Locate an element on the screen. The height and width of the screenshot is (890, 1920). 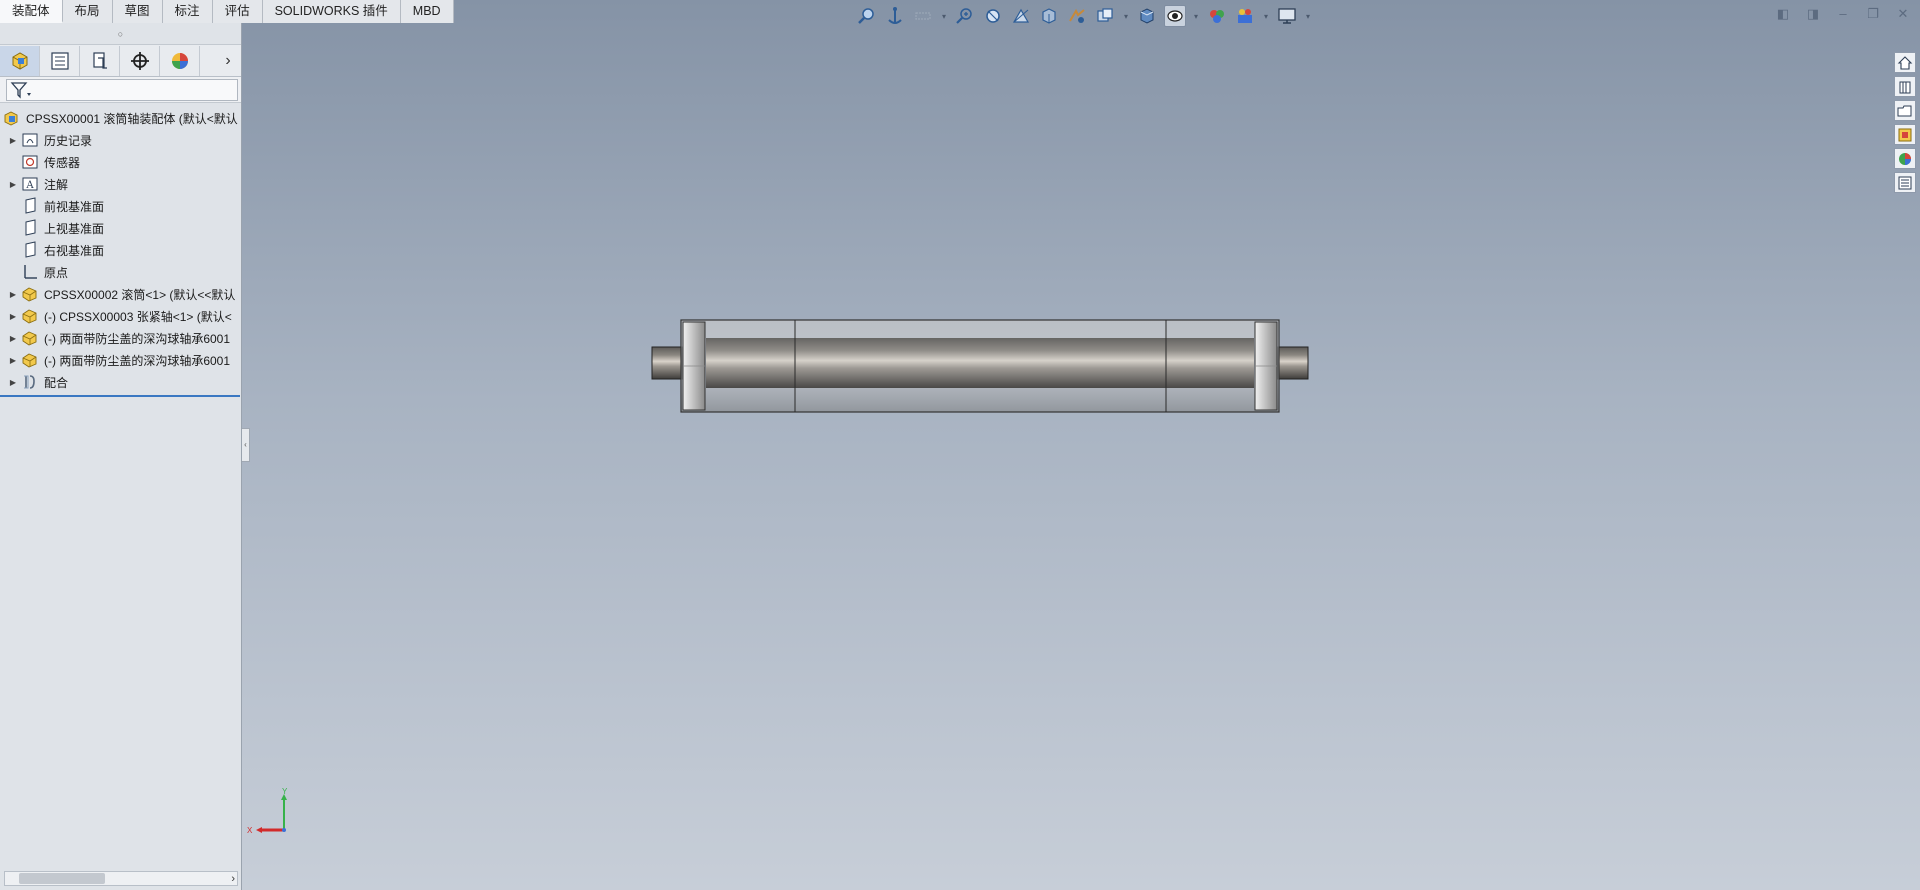
tree-item-right-plane: 右视基准面 is located at coordinates (120, 250).